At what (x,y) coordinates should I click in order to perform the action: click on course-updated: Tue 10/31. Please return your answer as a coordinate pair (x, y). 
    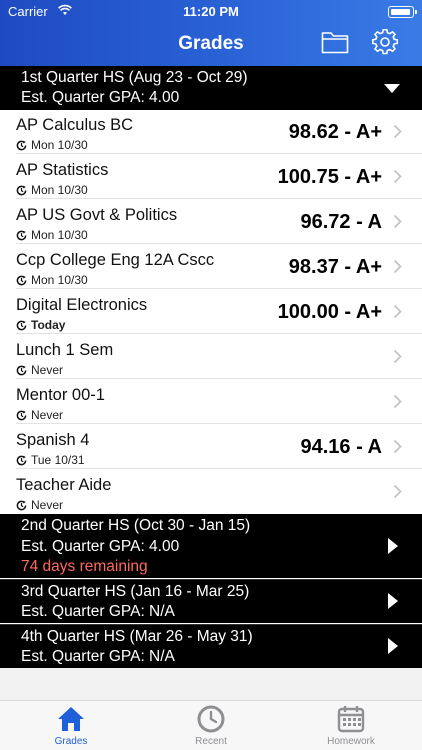
    Looking at the image, I should click on (50, 460).